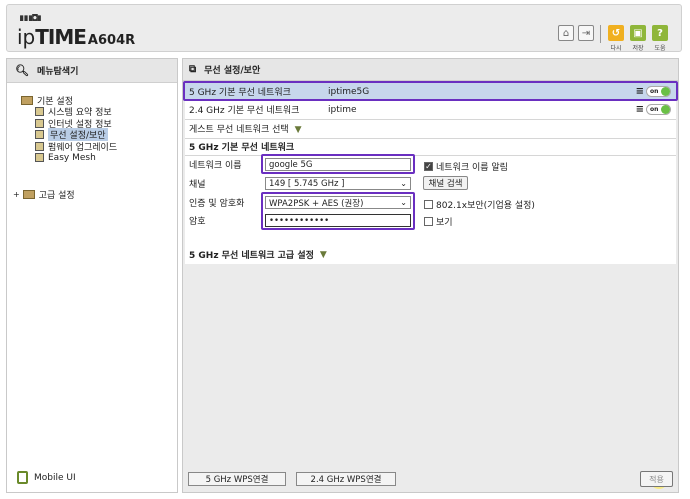  I want to click on wps-24g-button: 2.4 GHz WPS연결, so click(346, 479).